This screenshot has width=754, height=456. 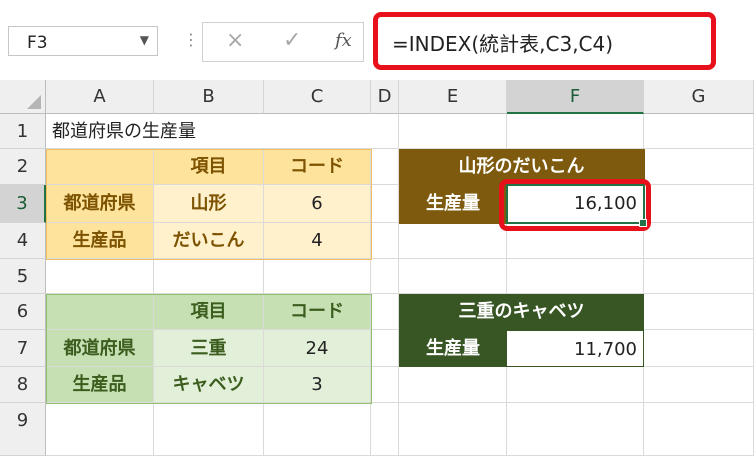 I want to click on cell-d4, so click(x=385, y=241).